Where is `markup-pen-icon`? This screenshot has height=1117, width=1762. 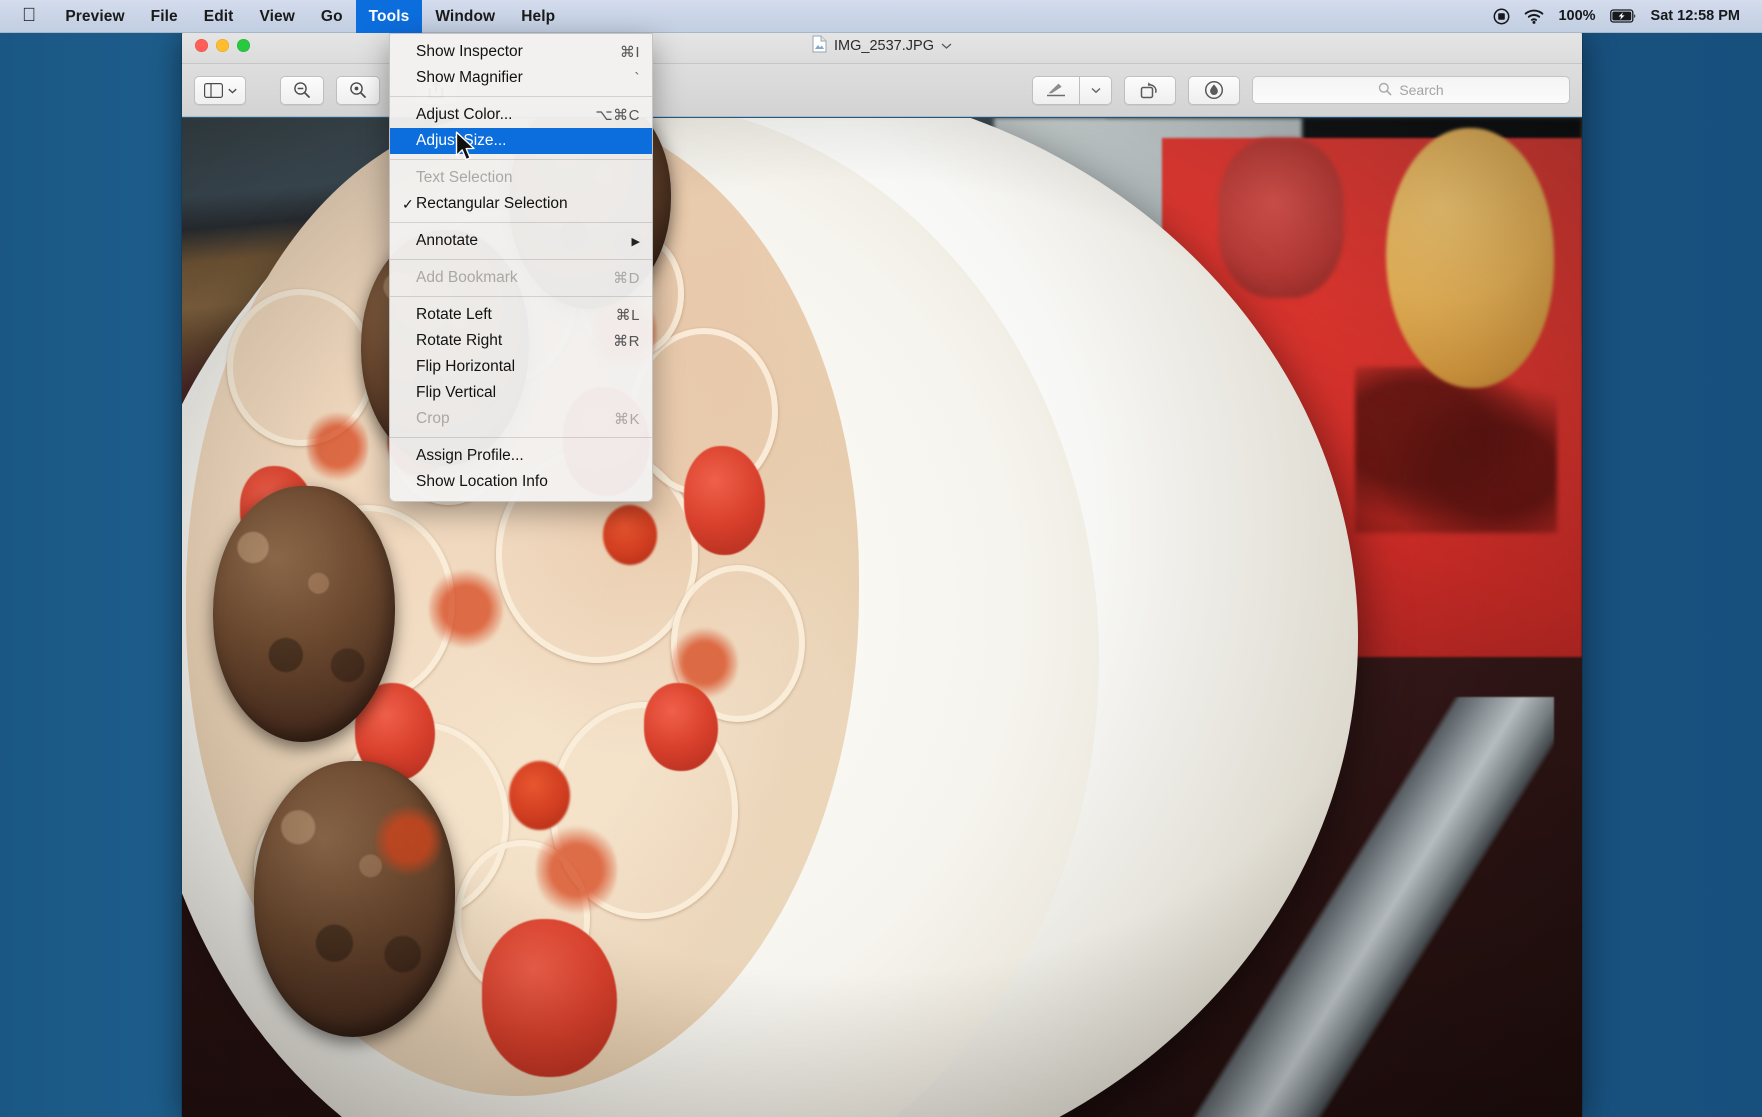 markup-pen-icon is located at coordinates (1056, 90).